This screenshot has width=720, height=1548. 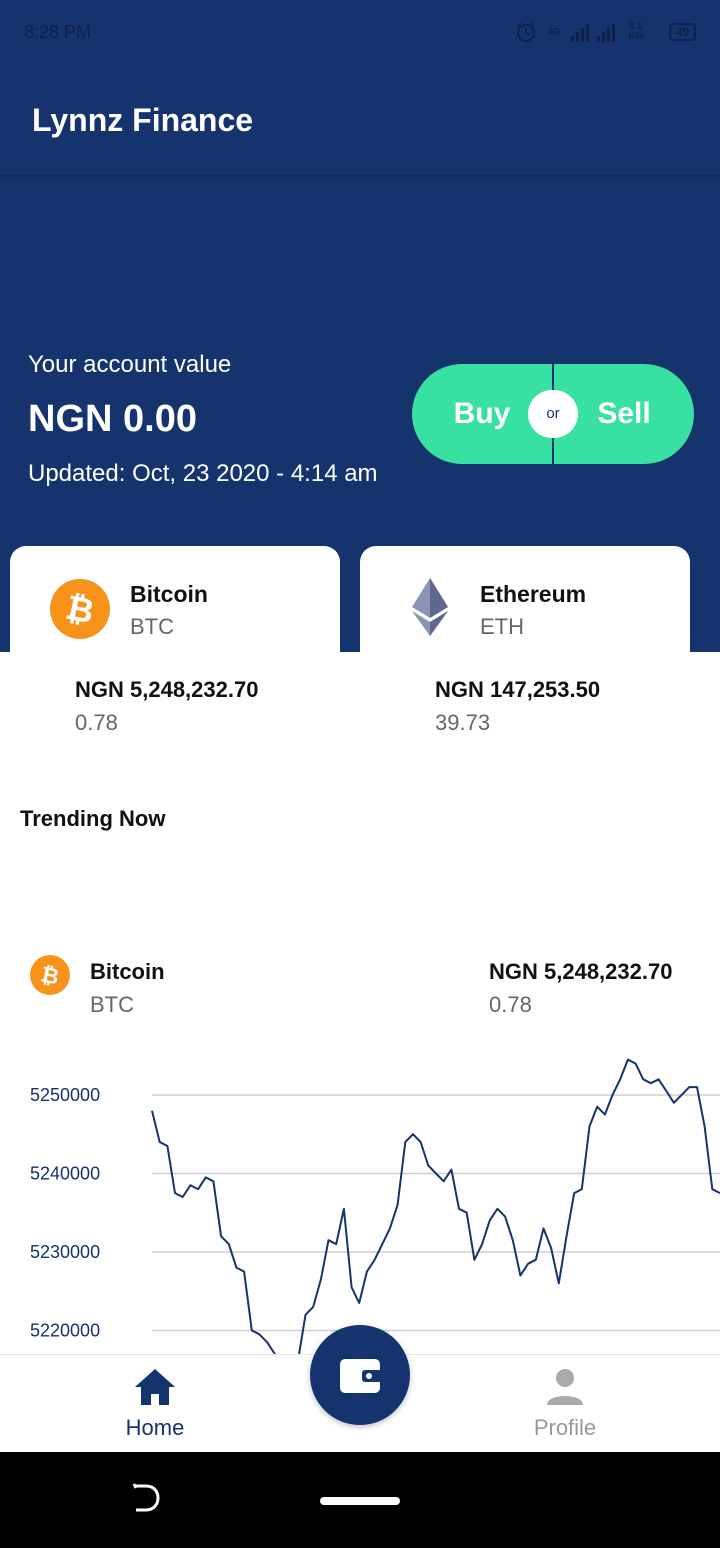 I want to click on y-tick-label: 5250000, so click(x=65, y=1095).